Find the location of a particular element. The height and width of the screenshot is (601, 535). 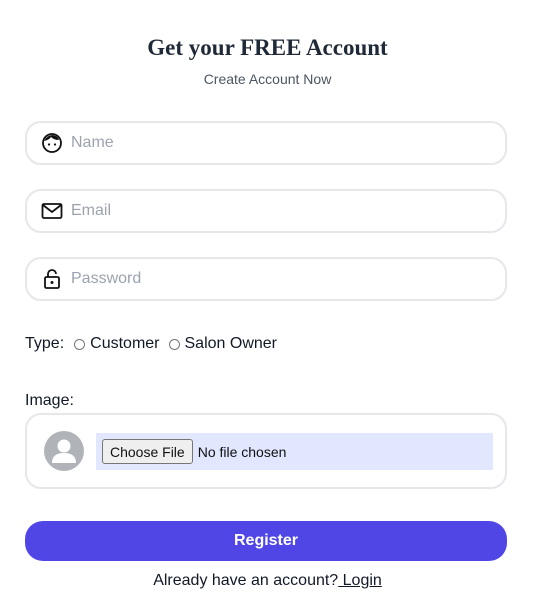

account-type-group: Type: Customer Salon Owner is located at coordinates (151, 344).